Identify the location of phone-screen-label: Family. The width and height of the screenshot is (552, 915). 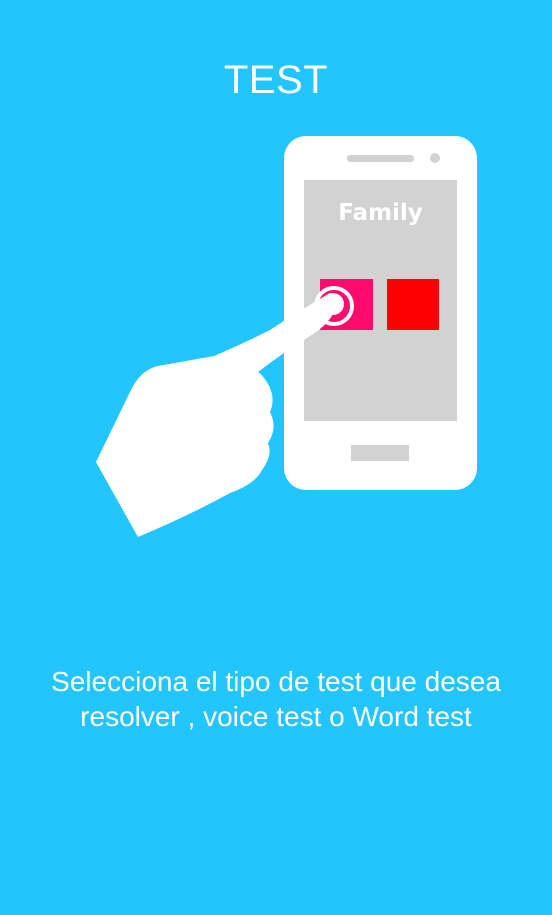
(380, 213).